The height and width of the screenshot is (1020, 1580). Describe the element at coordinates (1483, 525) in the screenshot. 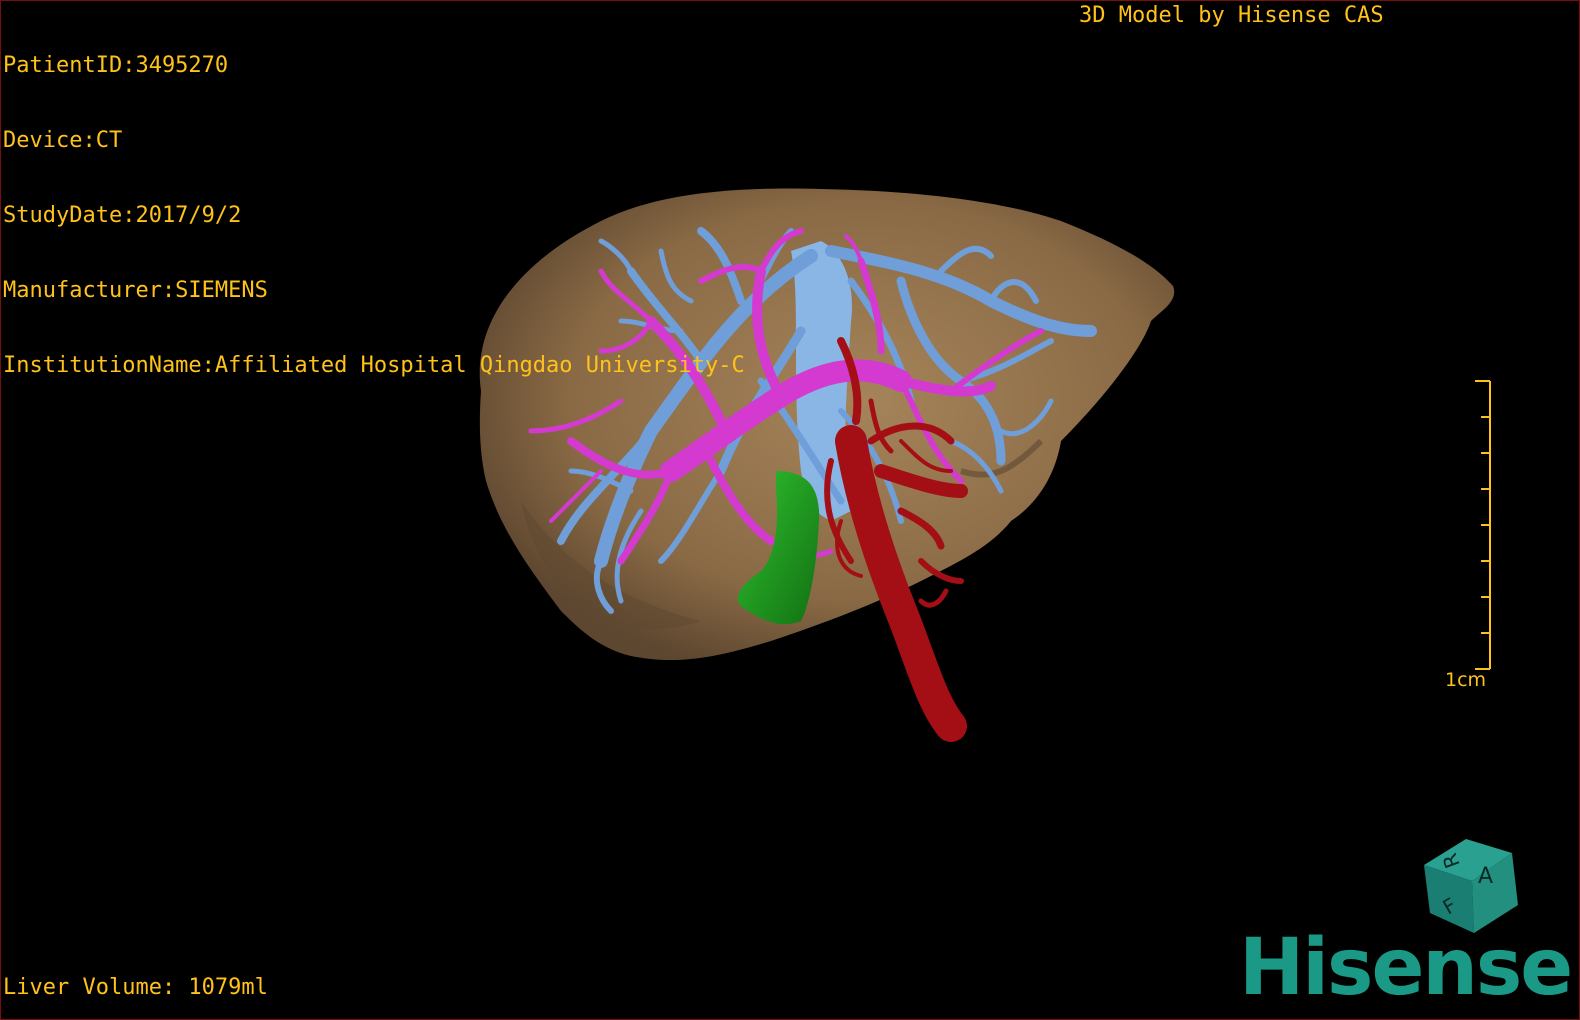

I see `scale-bar` at that location.